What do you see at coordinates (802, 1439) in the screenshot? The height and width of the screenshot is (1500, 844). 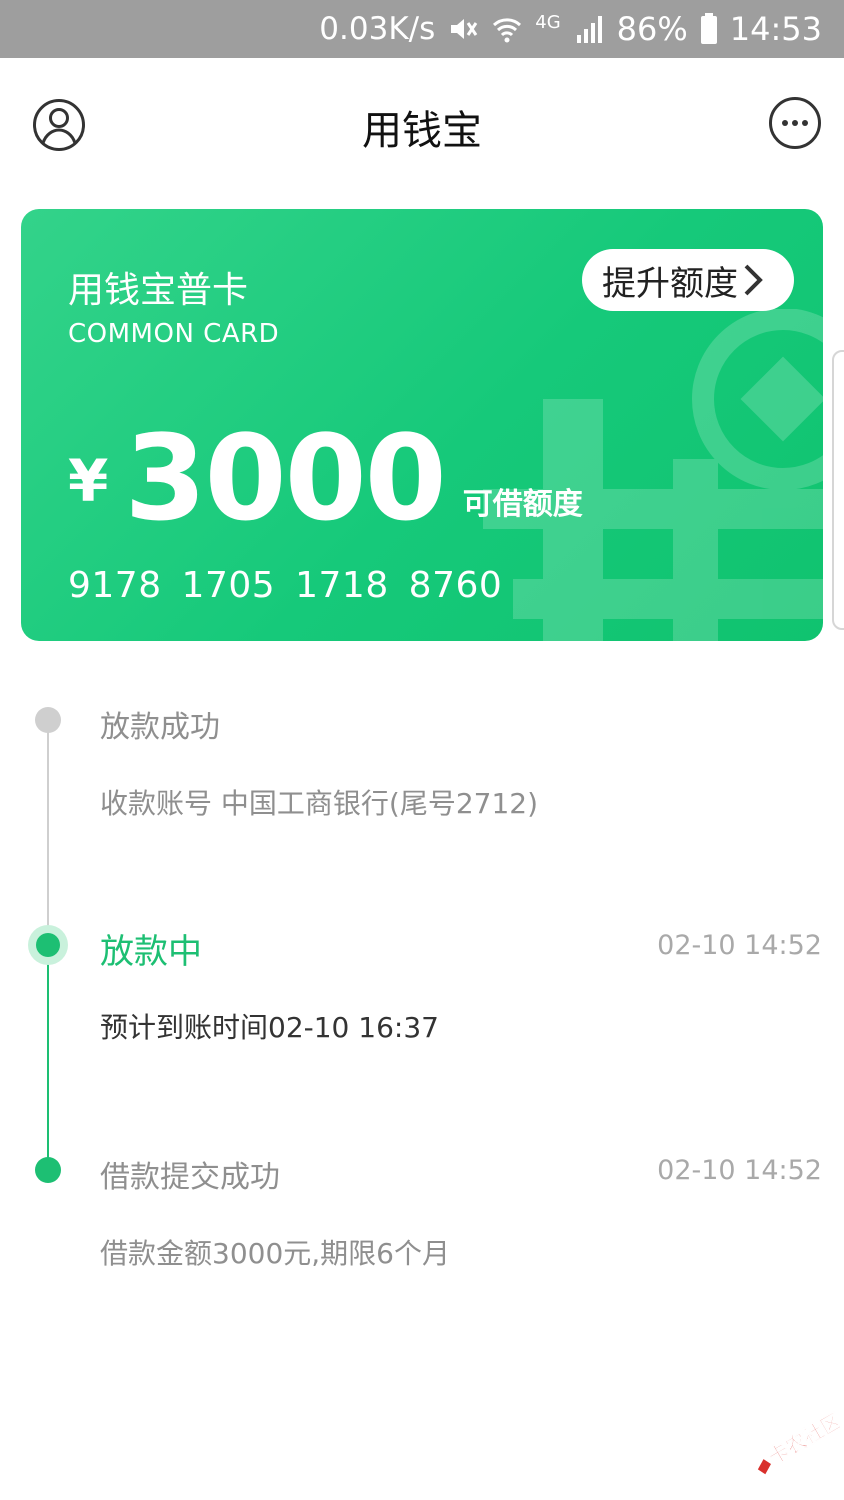 I see `svg-text: 卡农社区` at bounding box center [802, 1439].